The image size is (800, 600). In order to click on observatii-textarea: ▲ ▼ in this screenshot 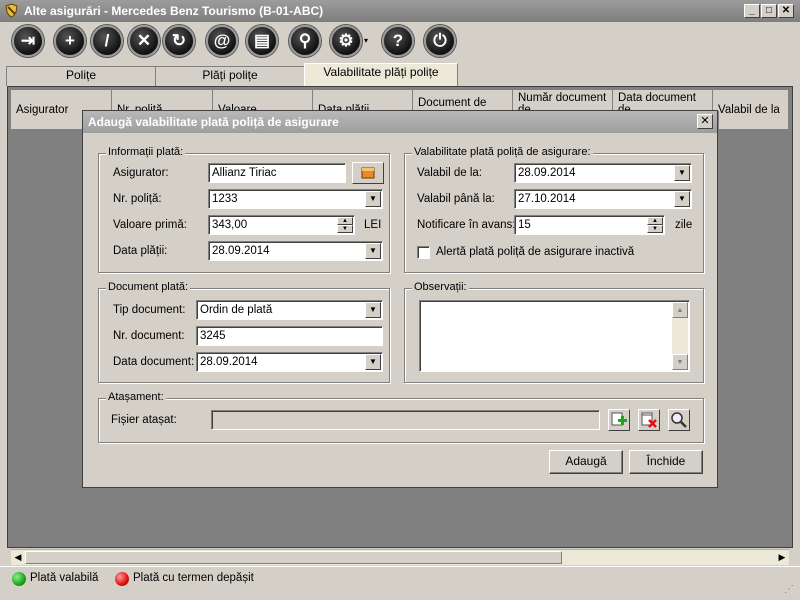, I will do `click(554, 336)`.